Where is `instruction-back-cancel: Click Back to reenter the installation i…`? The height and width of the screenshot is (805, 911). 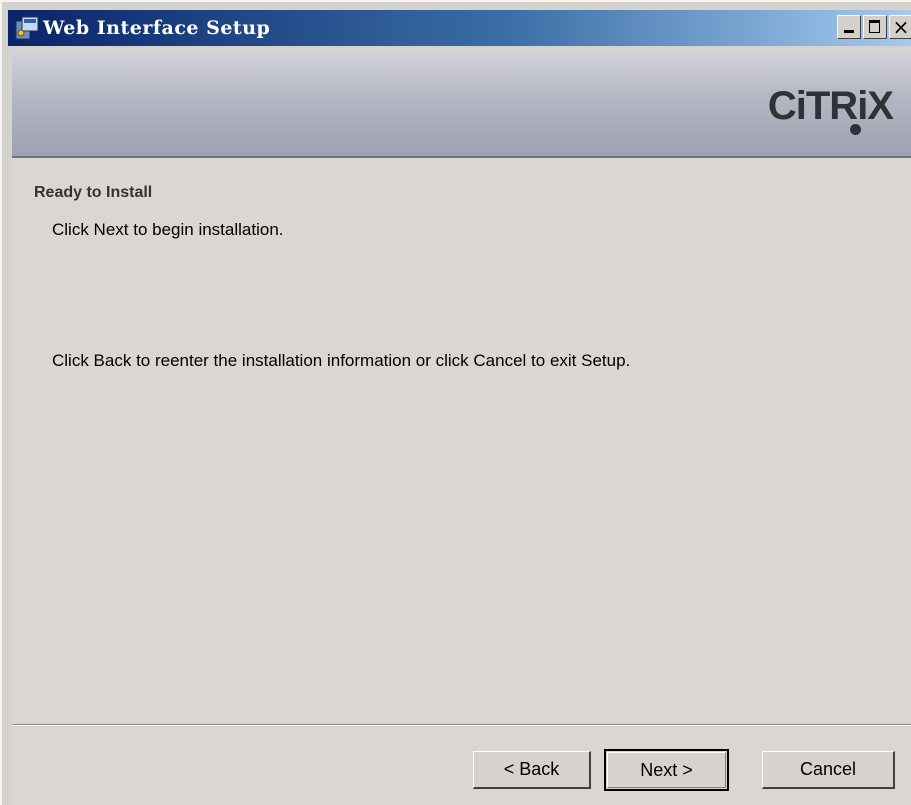
instruction-back-cancel: Click Back to reenter the installation i… is located at coordinates (341, 360).